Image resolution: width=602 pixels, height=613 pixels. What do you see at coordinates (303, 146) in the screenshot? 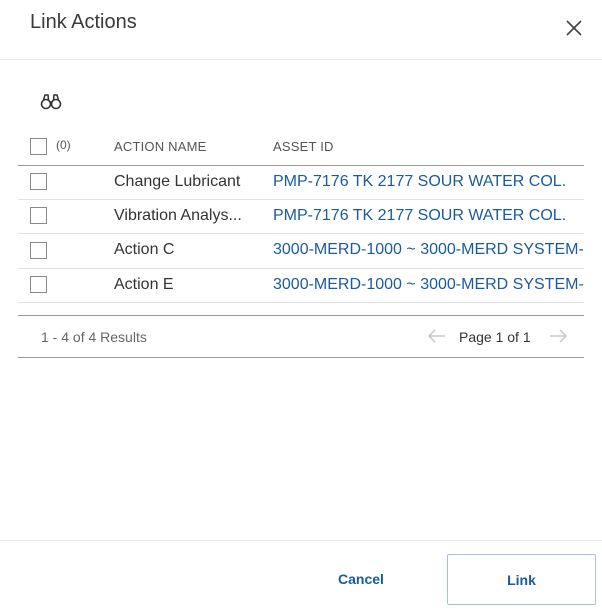
I see `column-header-asset-id: ASSET ID` at bounding box center [303, 146].